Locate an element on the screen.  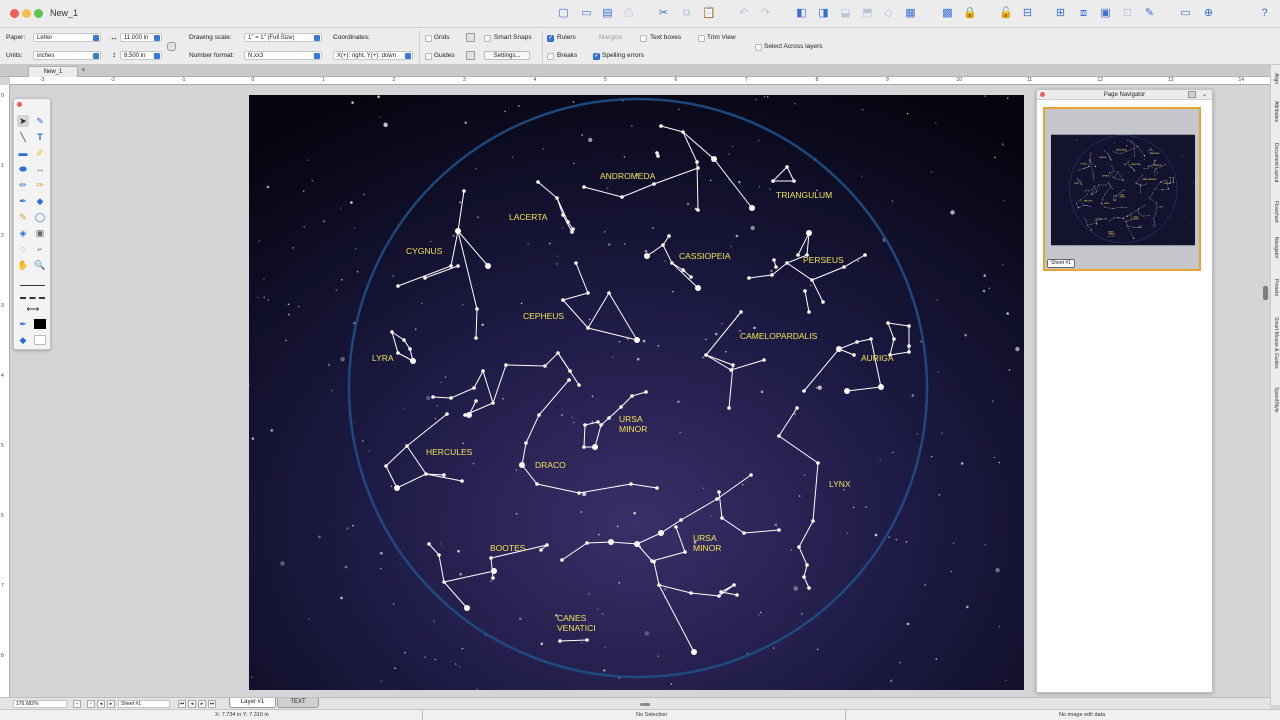
zoom-window-button is located at coordinates (38, 13).